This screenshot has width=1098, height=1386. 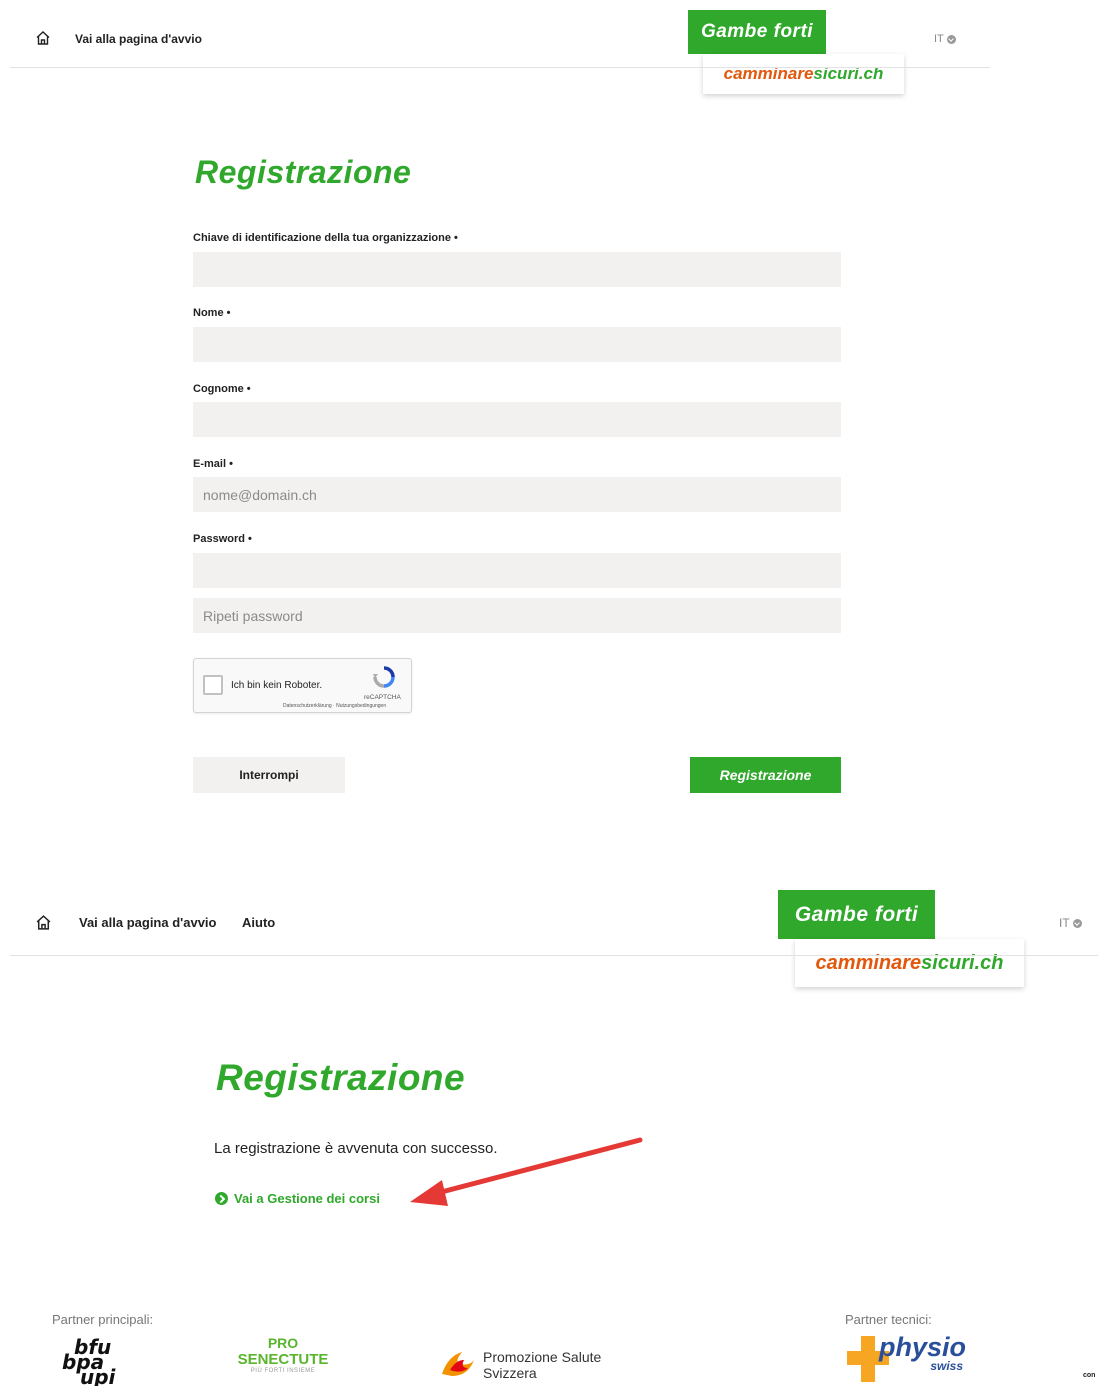 What do you see at coordinates (283, 1371) in the screenshot?
I see `pro-senectute-line-3: PIÙ FORTI INSIEME` at bounding box center [283, 1371].